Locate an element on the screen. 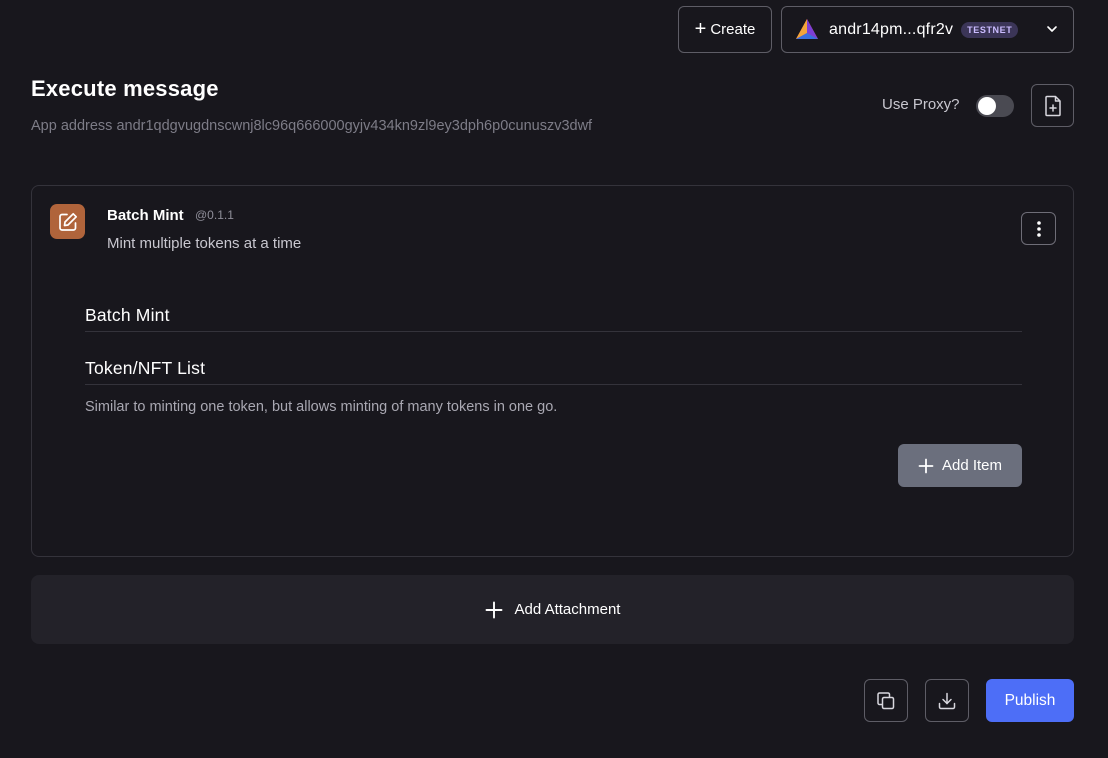 Image resolution: width=1108 pixels, height=758 pixels. more-vertical-icon is located at coordinates (1038, 228).